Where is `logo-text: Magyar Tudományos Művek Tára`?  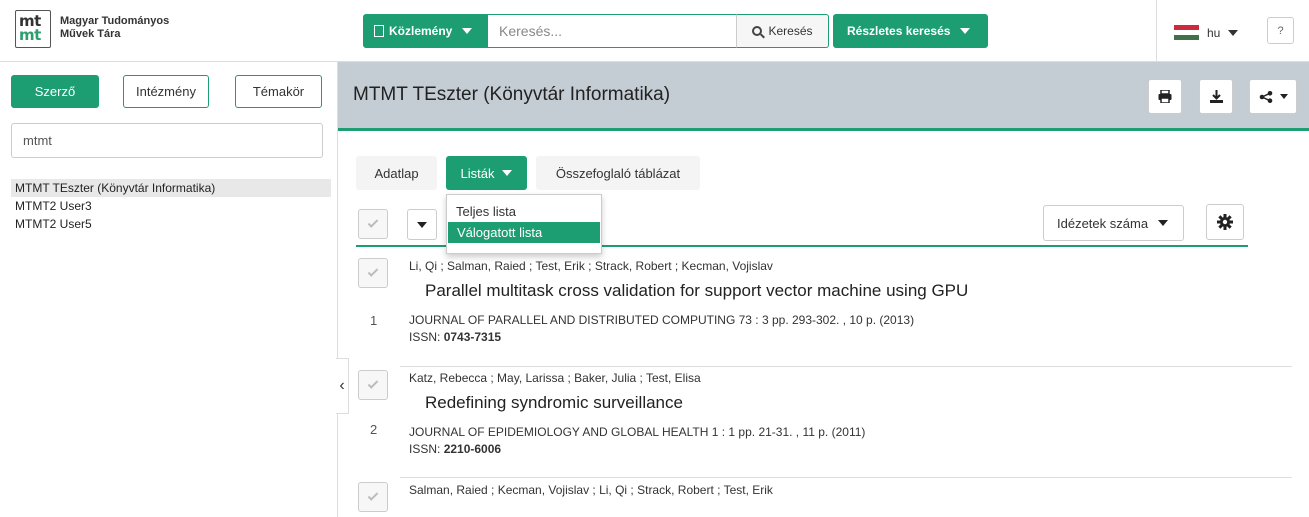 logo-text: Magyar Tudományos Művek Tára is located at coordinates (114, 28).